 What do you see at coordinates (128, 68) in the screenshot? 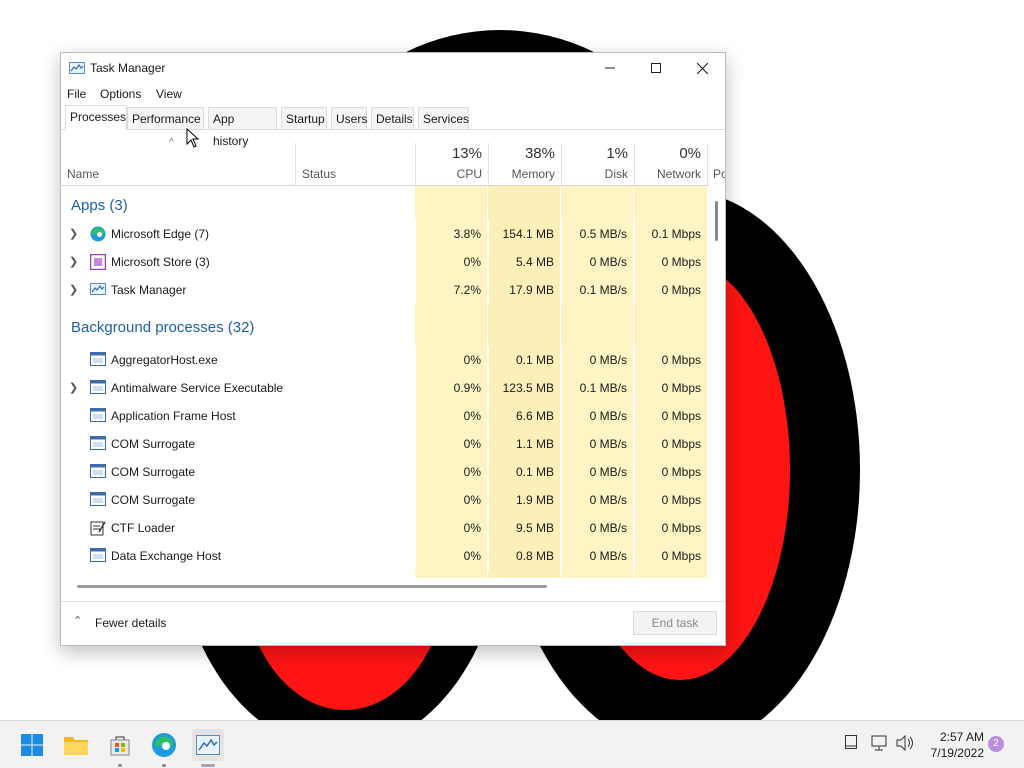
I see `window-title: Task Manager` at bounding box center [128, 68].